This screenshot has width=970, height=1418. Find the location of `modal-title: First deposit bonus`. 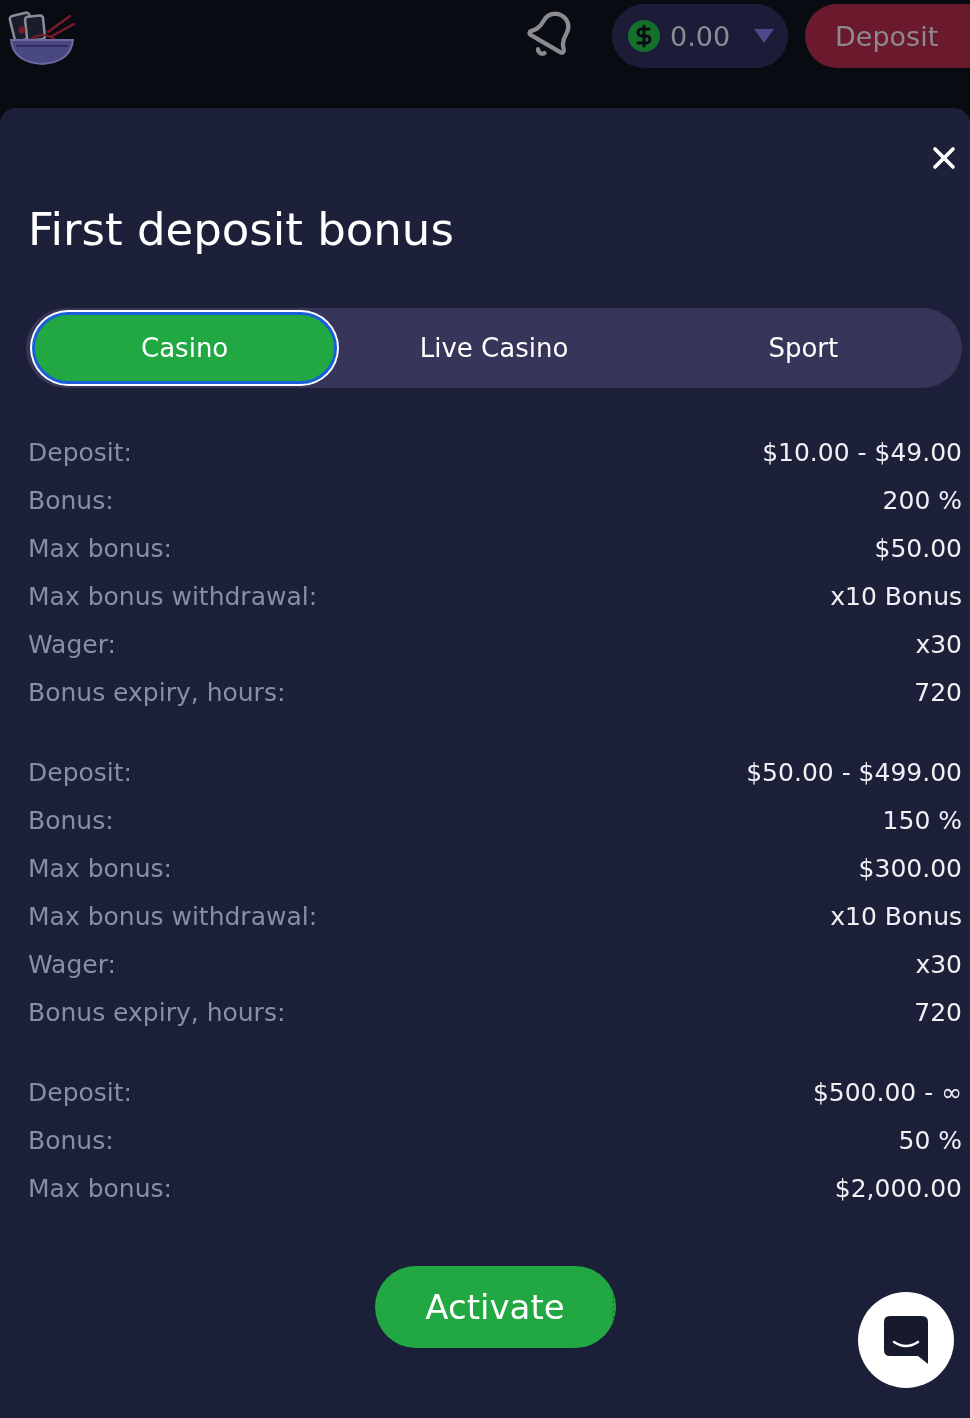

modal-title: First deposit bonus is located at coordinates (241, 230).